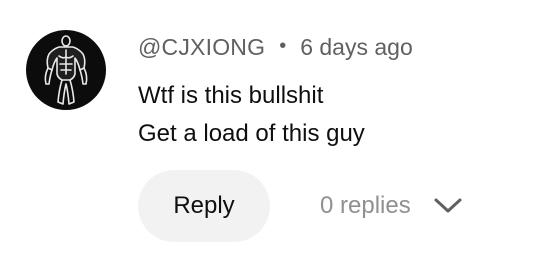  What do you see at coordinates (231, 95) in the screenshot?
I see `comment-text-line: Wtf is this bullshit` at bounding box center [231, 95].